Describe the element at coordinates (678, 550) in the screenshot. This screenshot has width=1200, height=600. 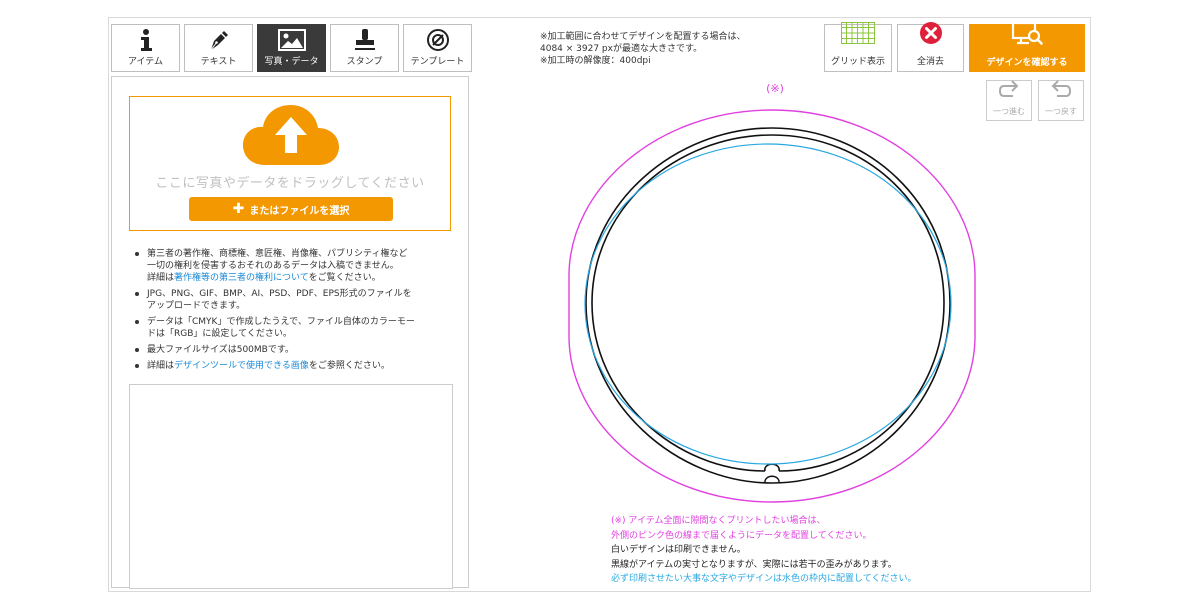
I see `white-print-note: 白いデザインは印刷できません。` at that location.